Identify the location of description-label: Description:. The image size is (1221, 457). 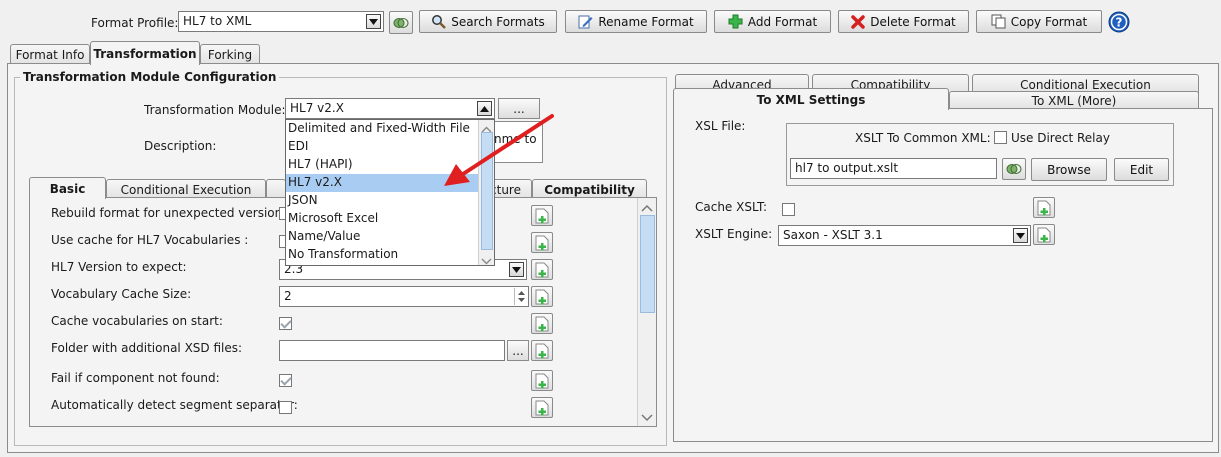
(180, 146).